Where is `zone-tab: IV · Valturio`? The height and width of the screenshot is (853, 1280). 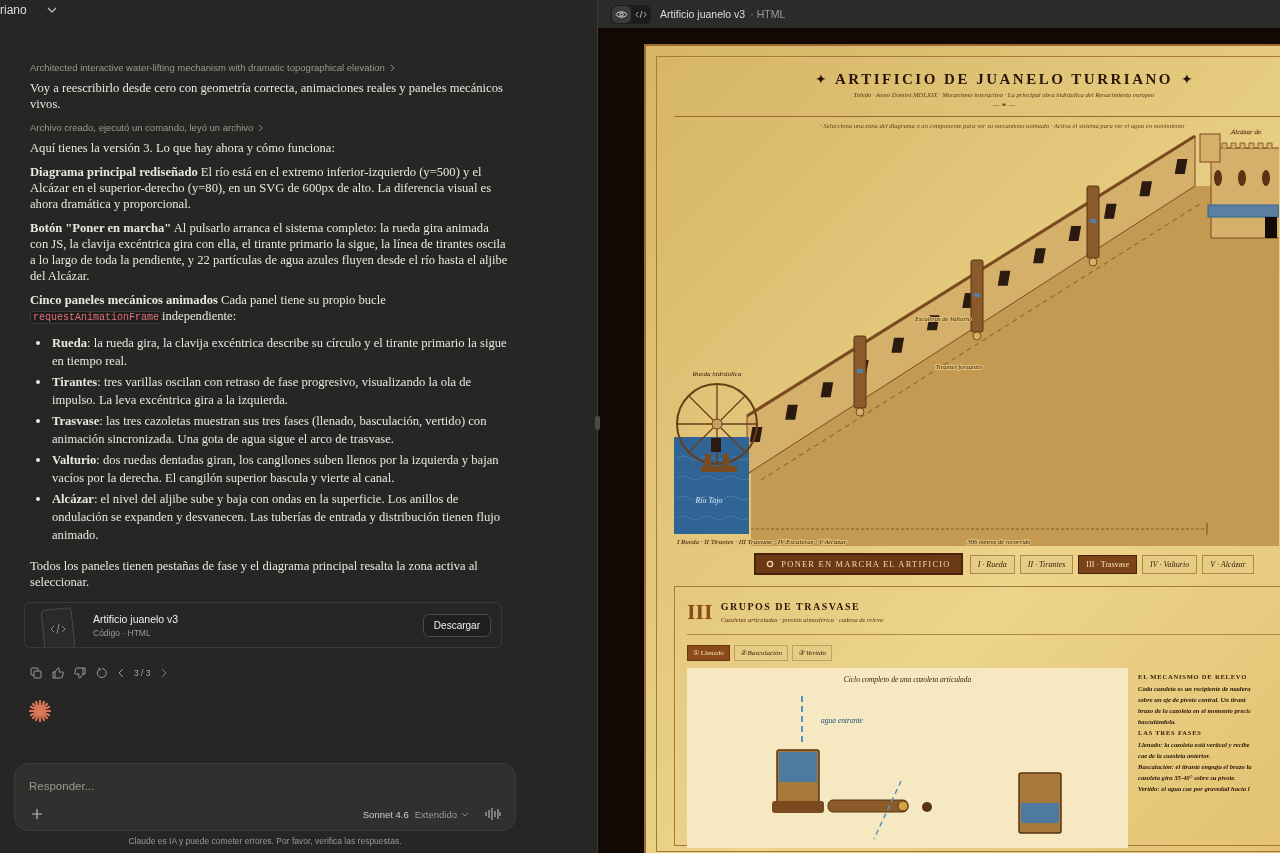
zone-tab: IV · Valturio is located at coordinates (1169, 564).